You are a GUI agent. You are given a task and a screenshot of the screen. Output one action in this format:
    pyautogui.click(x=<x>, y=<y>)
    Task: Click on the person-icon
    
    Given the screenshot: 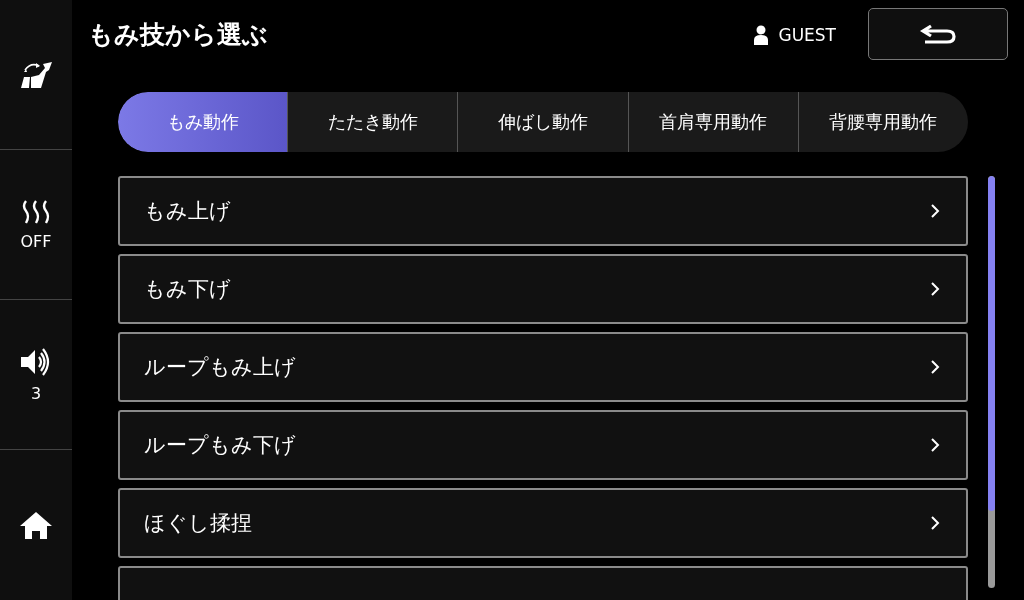 What is the action you would take?
    pyautogui.click(x=761, y=35)
    